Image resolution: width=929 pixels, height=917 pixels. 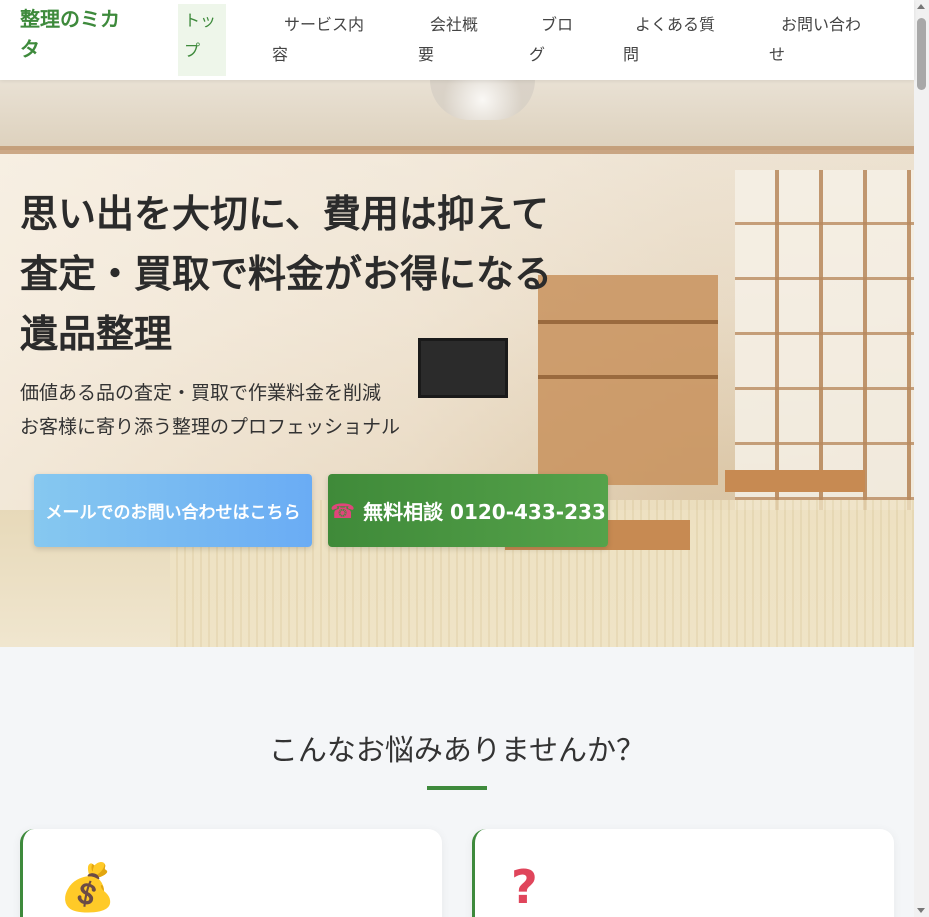 I want to click on site-logo: 整理のミカ タ, so click(x=85, y=34).